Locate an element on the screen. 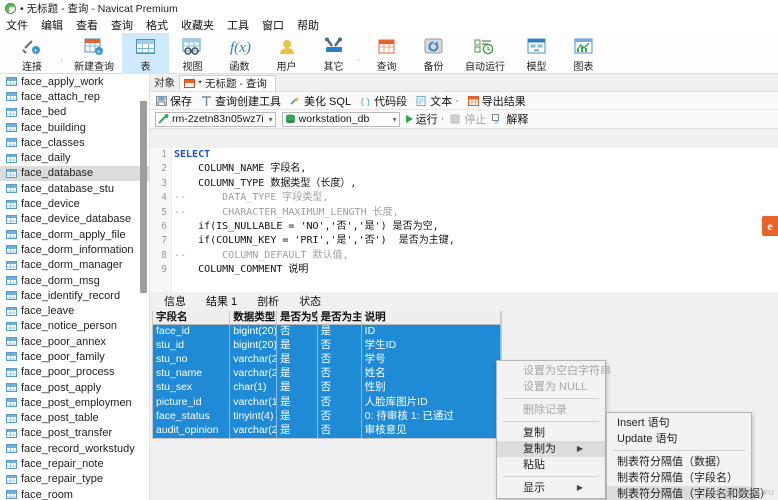  table-list-item: face_apply_work is located at coordinates (74, 81).